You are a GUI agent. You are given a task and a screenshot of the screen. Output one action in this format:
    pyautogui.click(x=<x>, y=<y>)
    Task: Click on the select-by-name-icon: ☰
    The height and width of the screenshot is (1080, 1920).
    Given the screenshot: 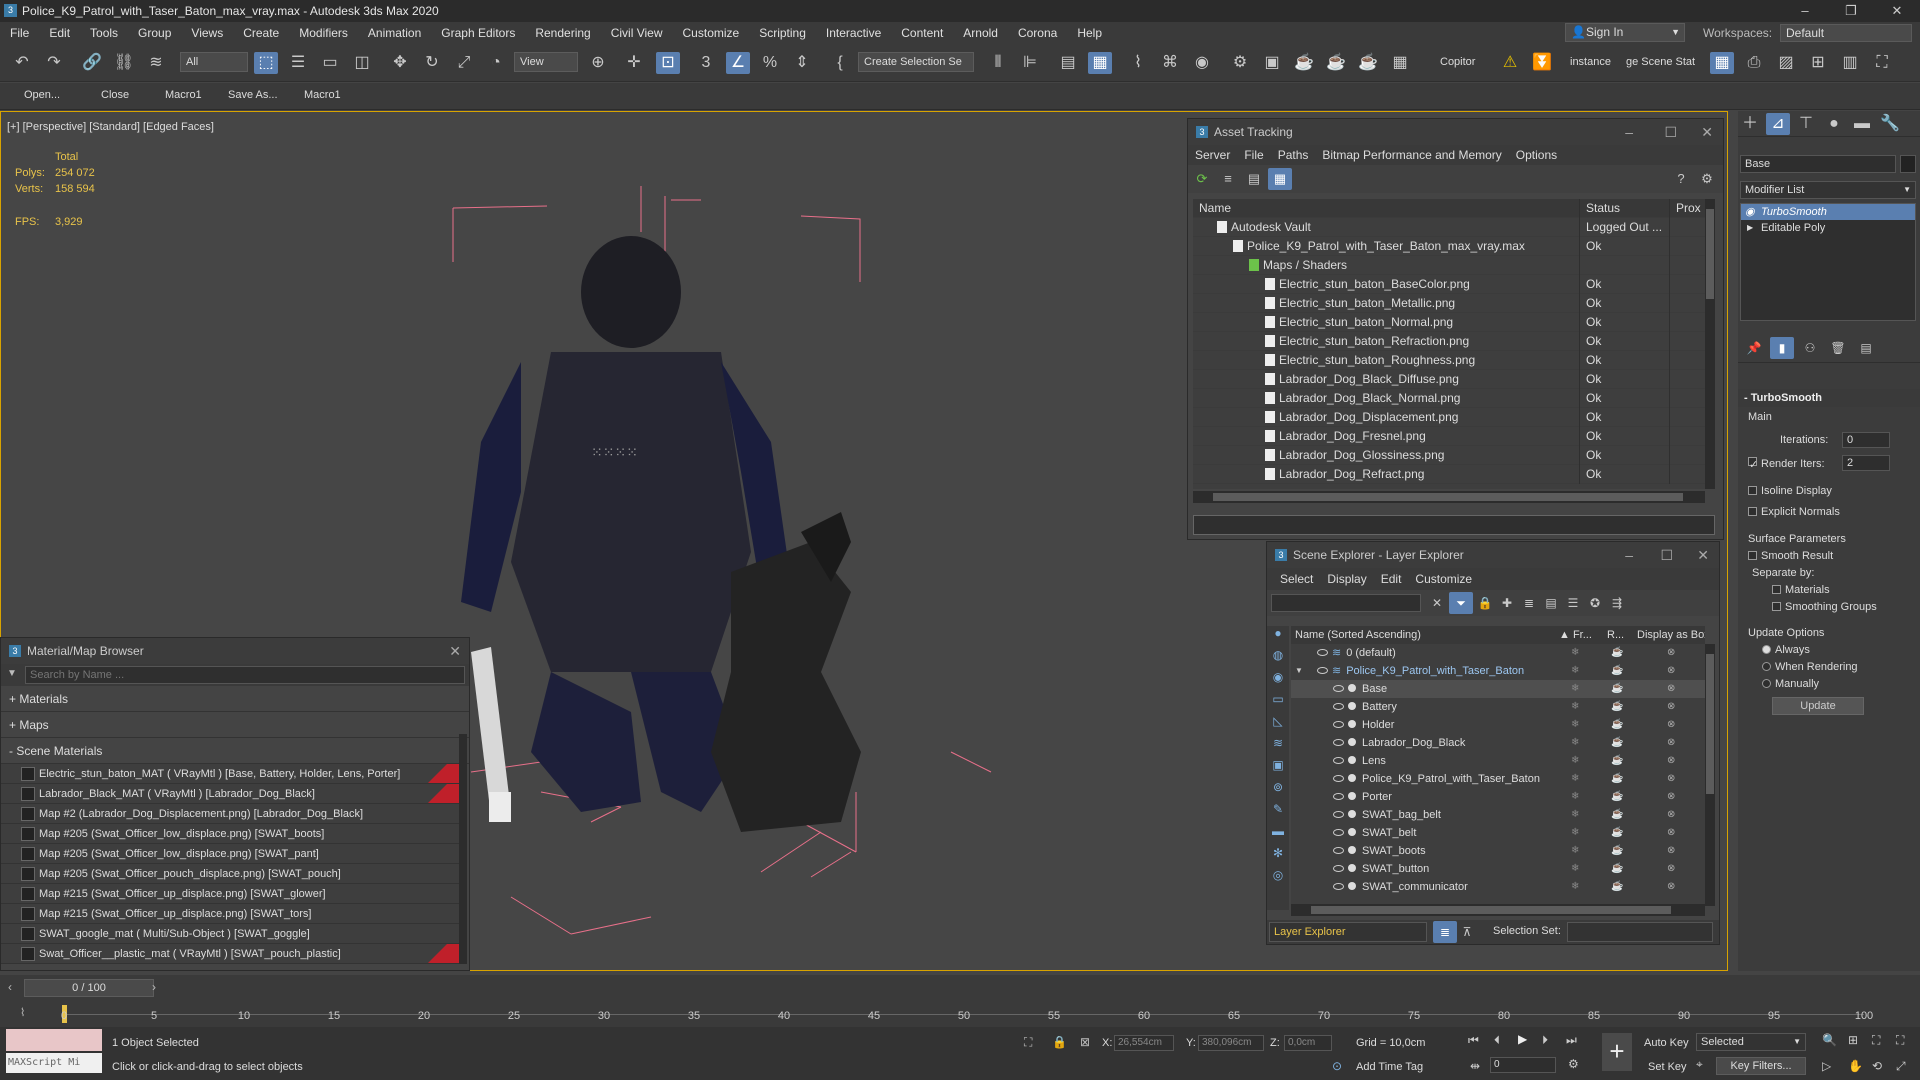 What is the action you would take?
    pyautogui.click(x=298, y=63)
    